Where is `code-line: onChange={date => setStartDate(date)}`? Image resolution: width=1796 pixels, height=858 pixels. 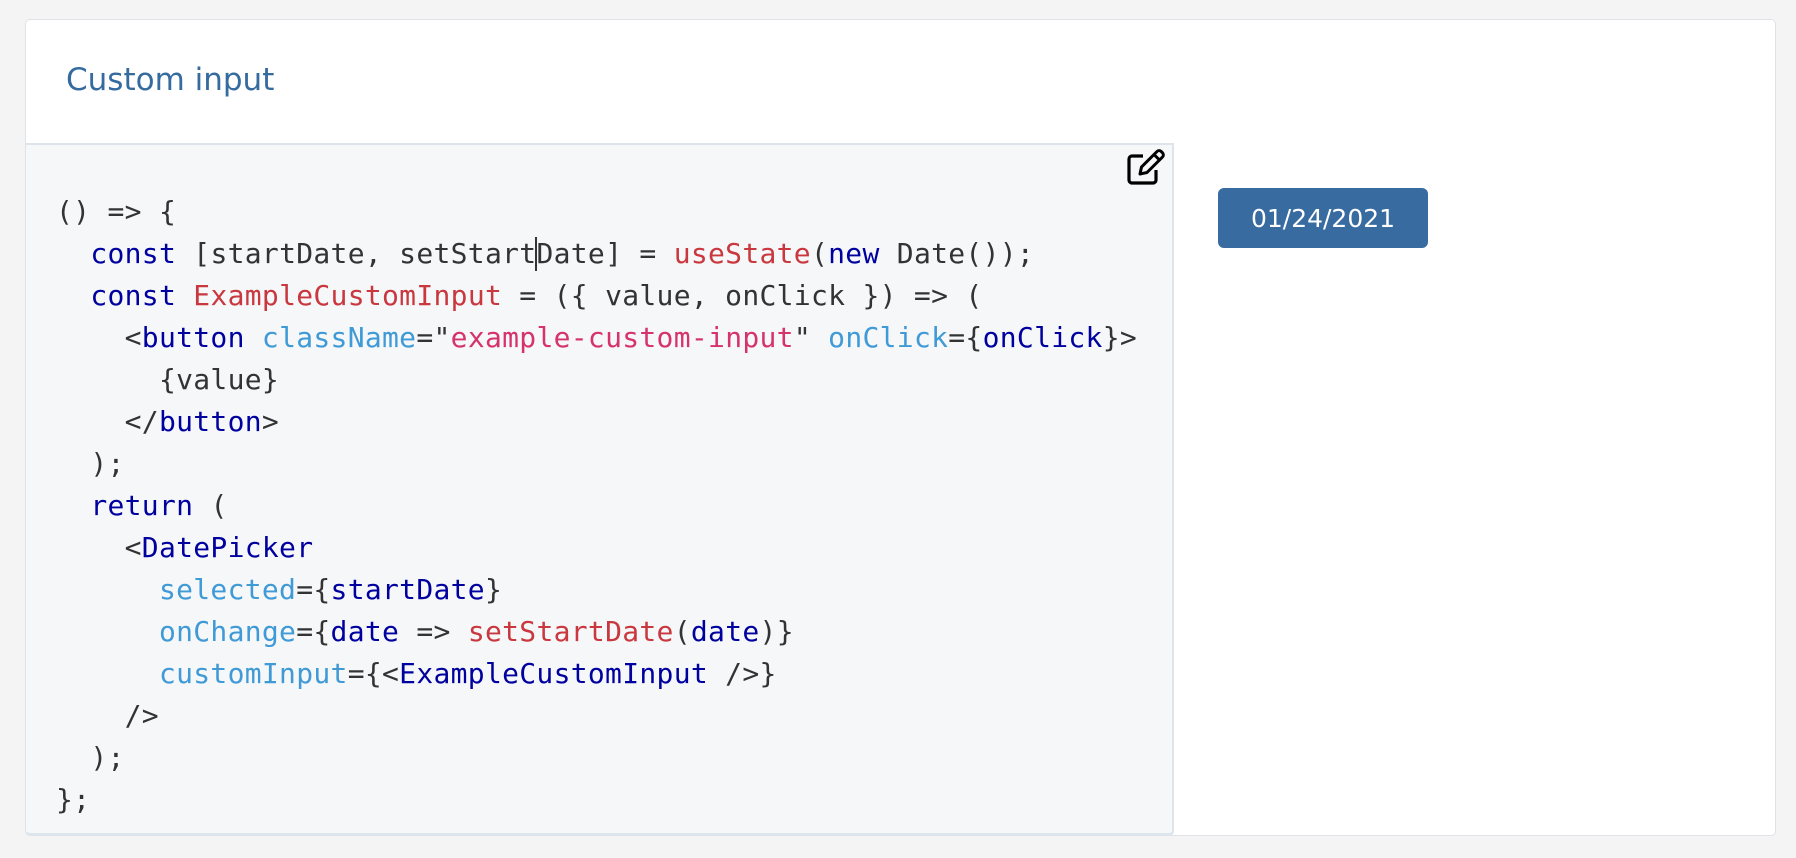
code-line: onChange={date => setStartDate(date)} is located at coordinates (596, 632).